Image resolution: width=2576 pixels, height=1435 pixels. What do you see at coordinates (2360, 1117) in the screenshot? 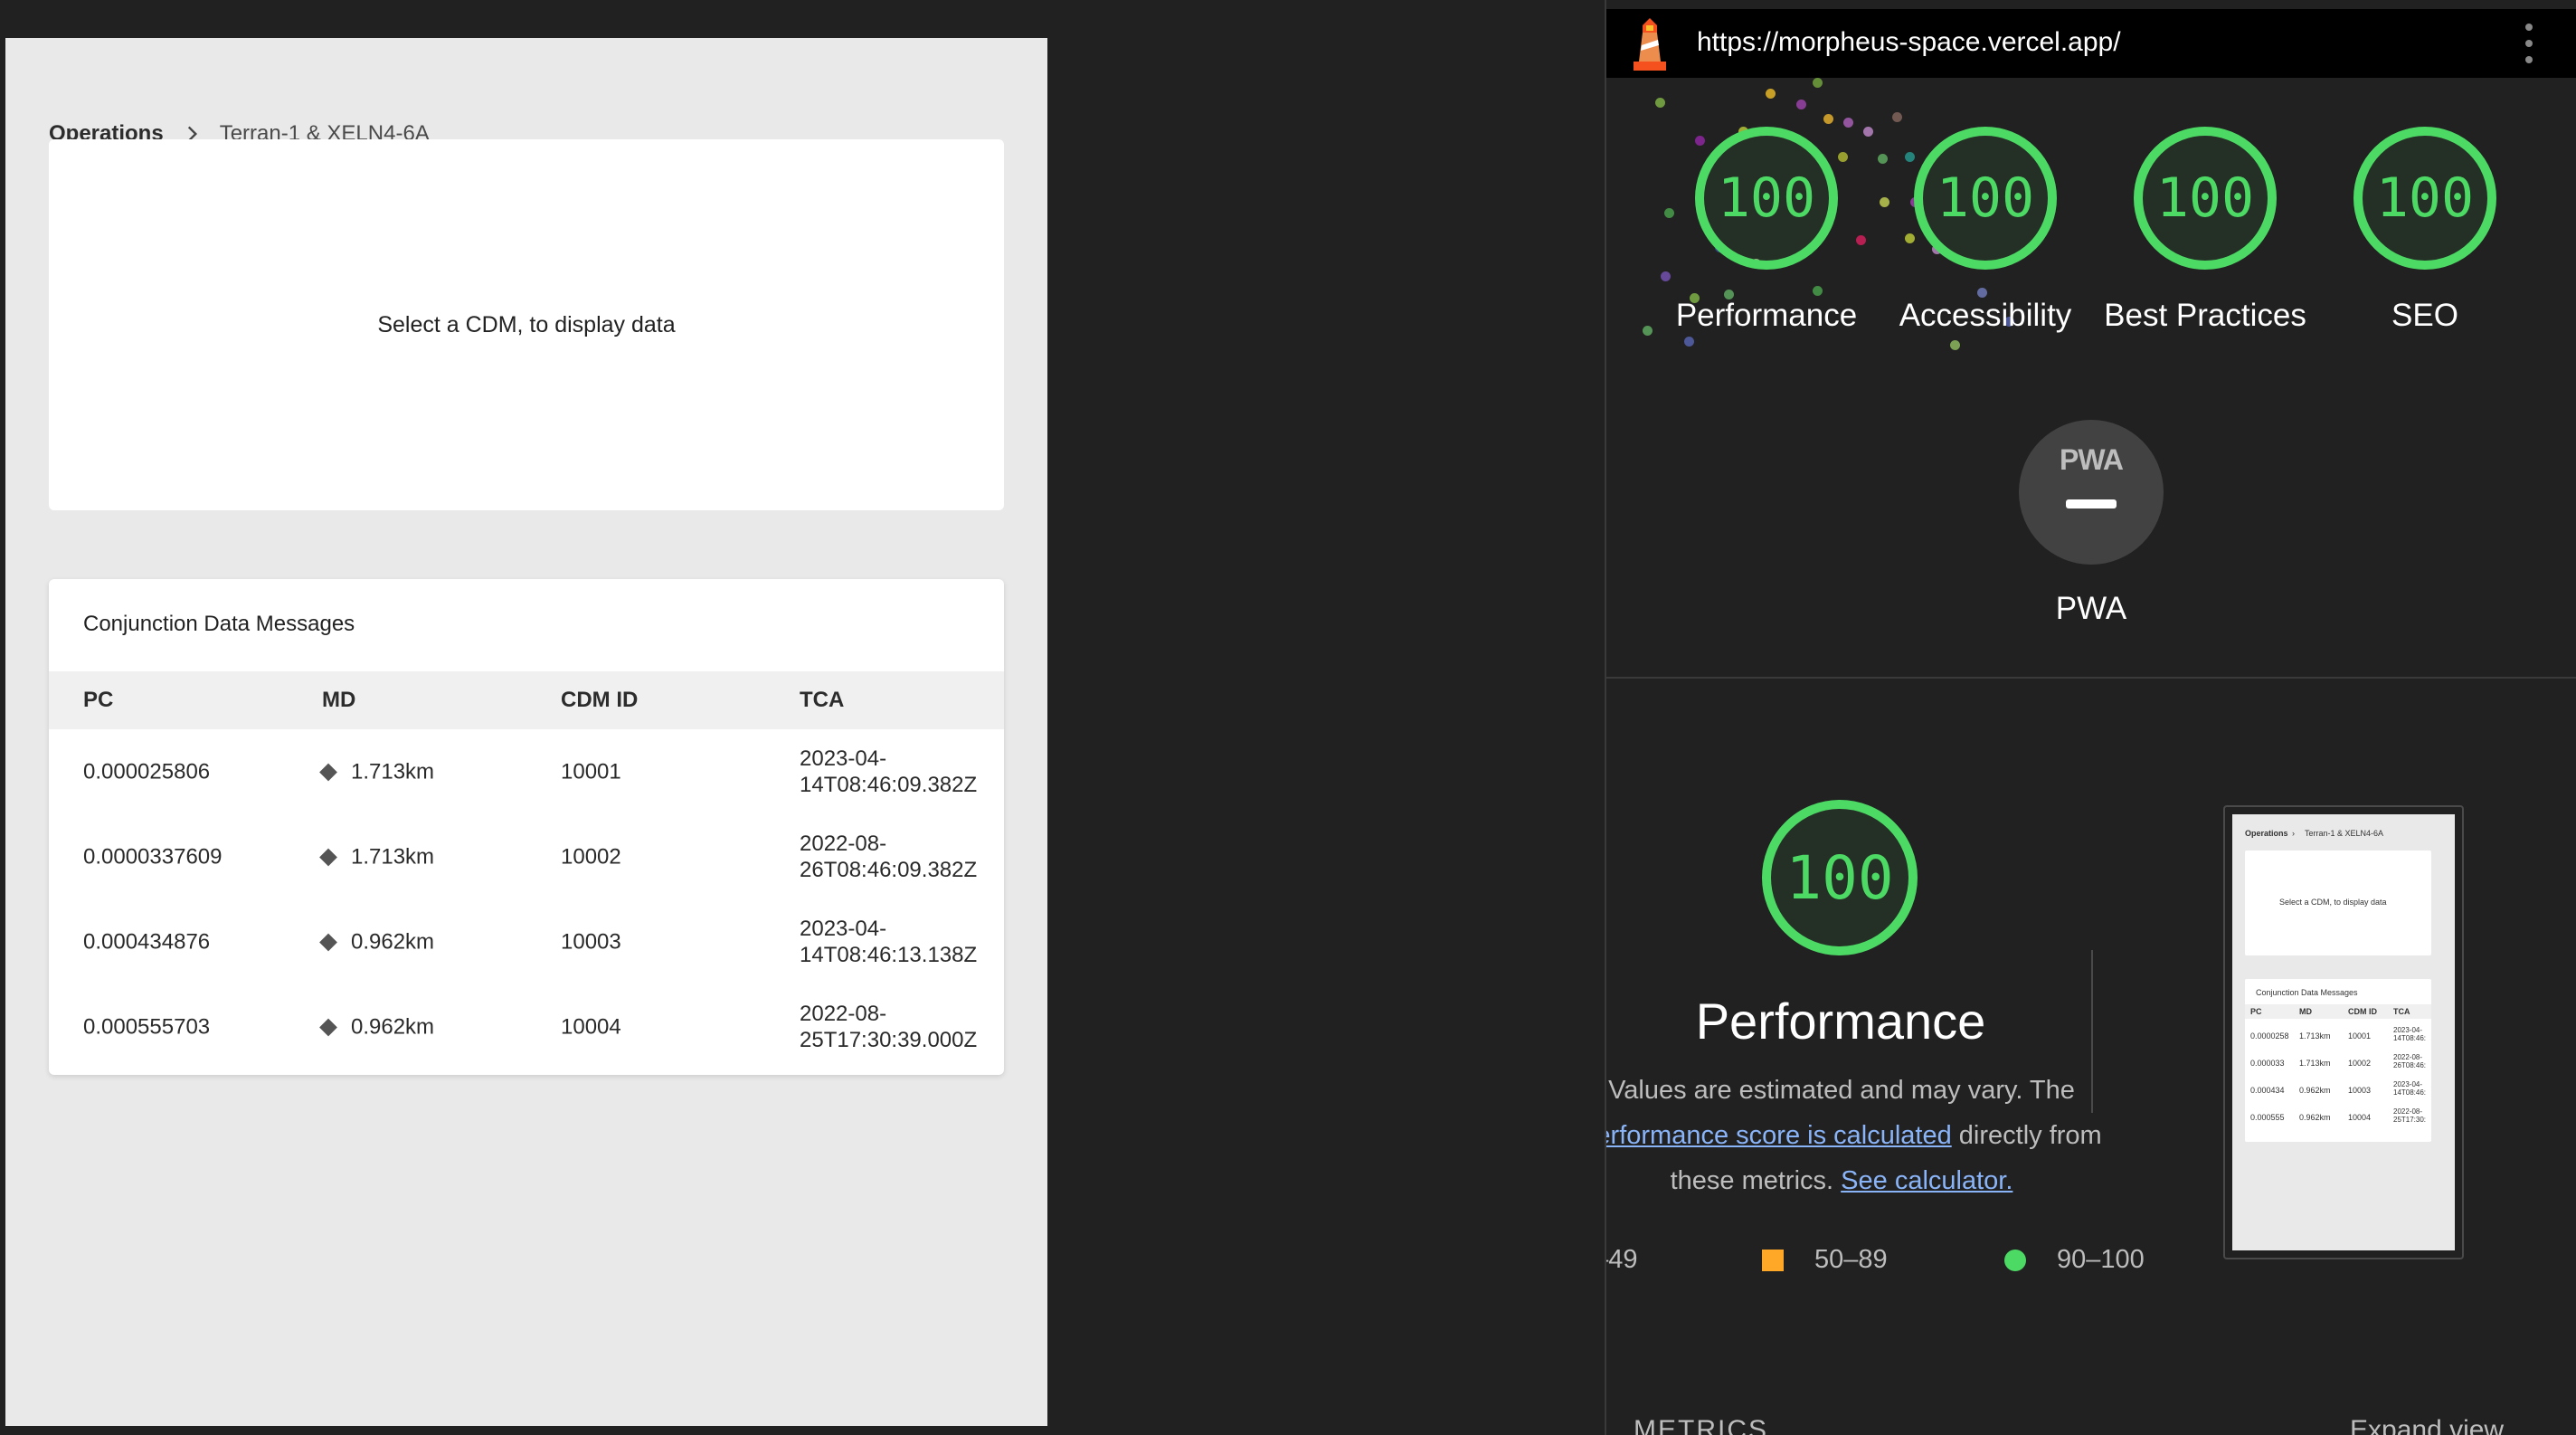
I see `thumb-cell: 10004` at bounding box center [2360, 1117].